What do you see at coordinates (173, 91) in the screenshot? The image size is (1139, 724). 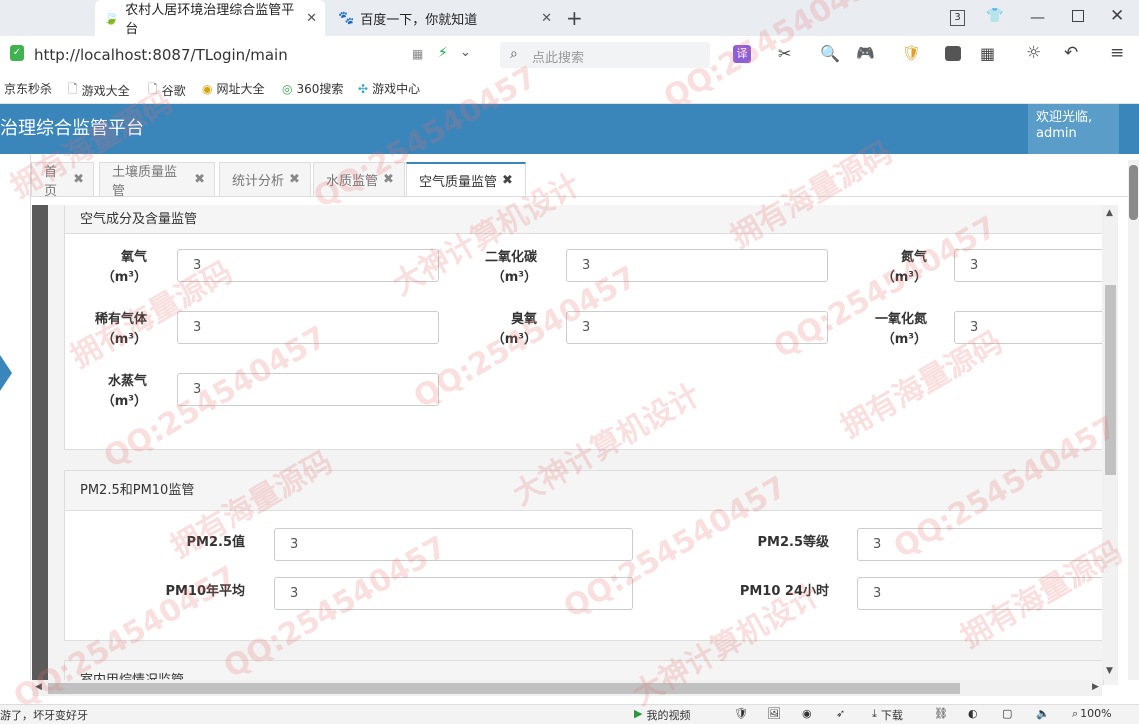 I see `bookmark-label: 谷歌` at bounding box center [173, 91].